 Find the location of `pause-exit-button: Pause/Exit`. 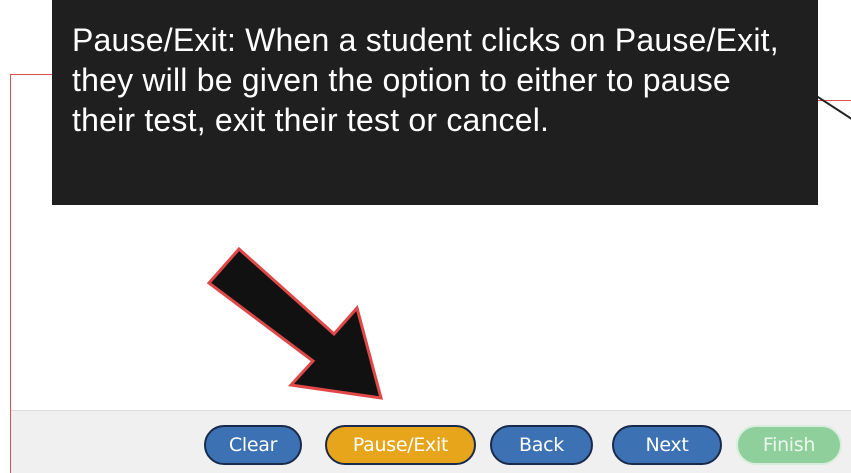

pause-exit-button: Pause/Exit is located at coordinates (400, 445).